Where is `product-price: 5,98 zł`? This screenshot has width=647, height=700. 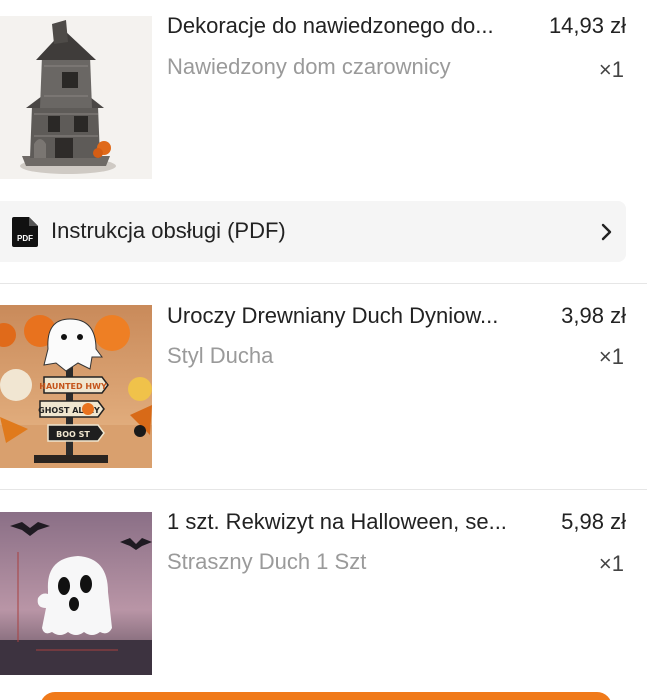
product-price: 5,98 zł is located at coordinates (593, 521).